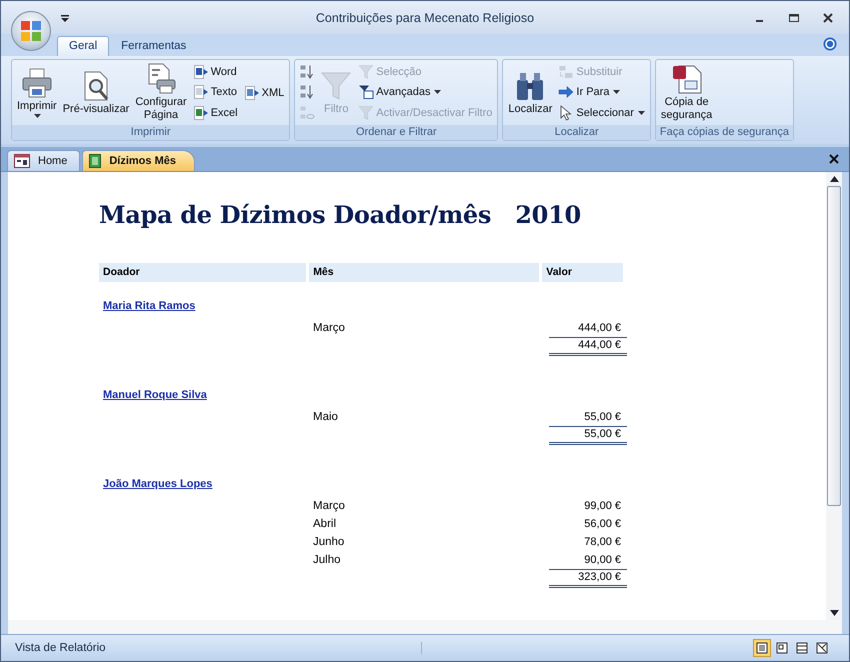  What do you see at coordinates (161, 92) in the screenshot?
I see `ribbon-button: Configurar Página` at bounding box center [161, 92].